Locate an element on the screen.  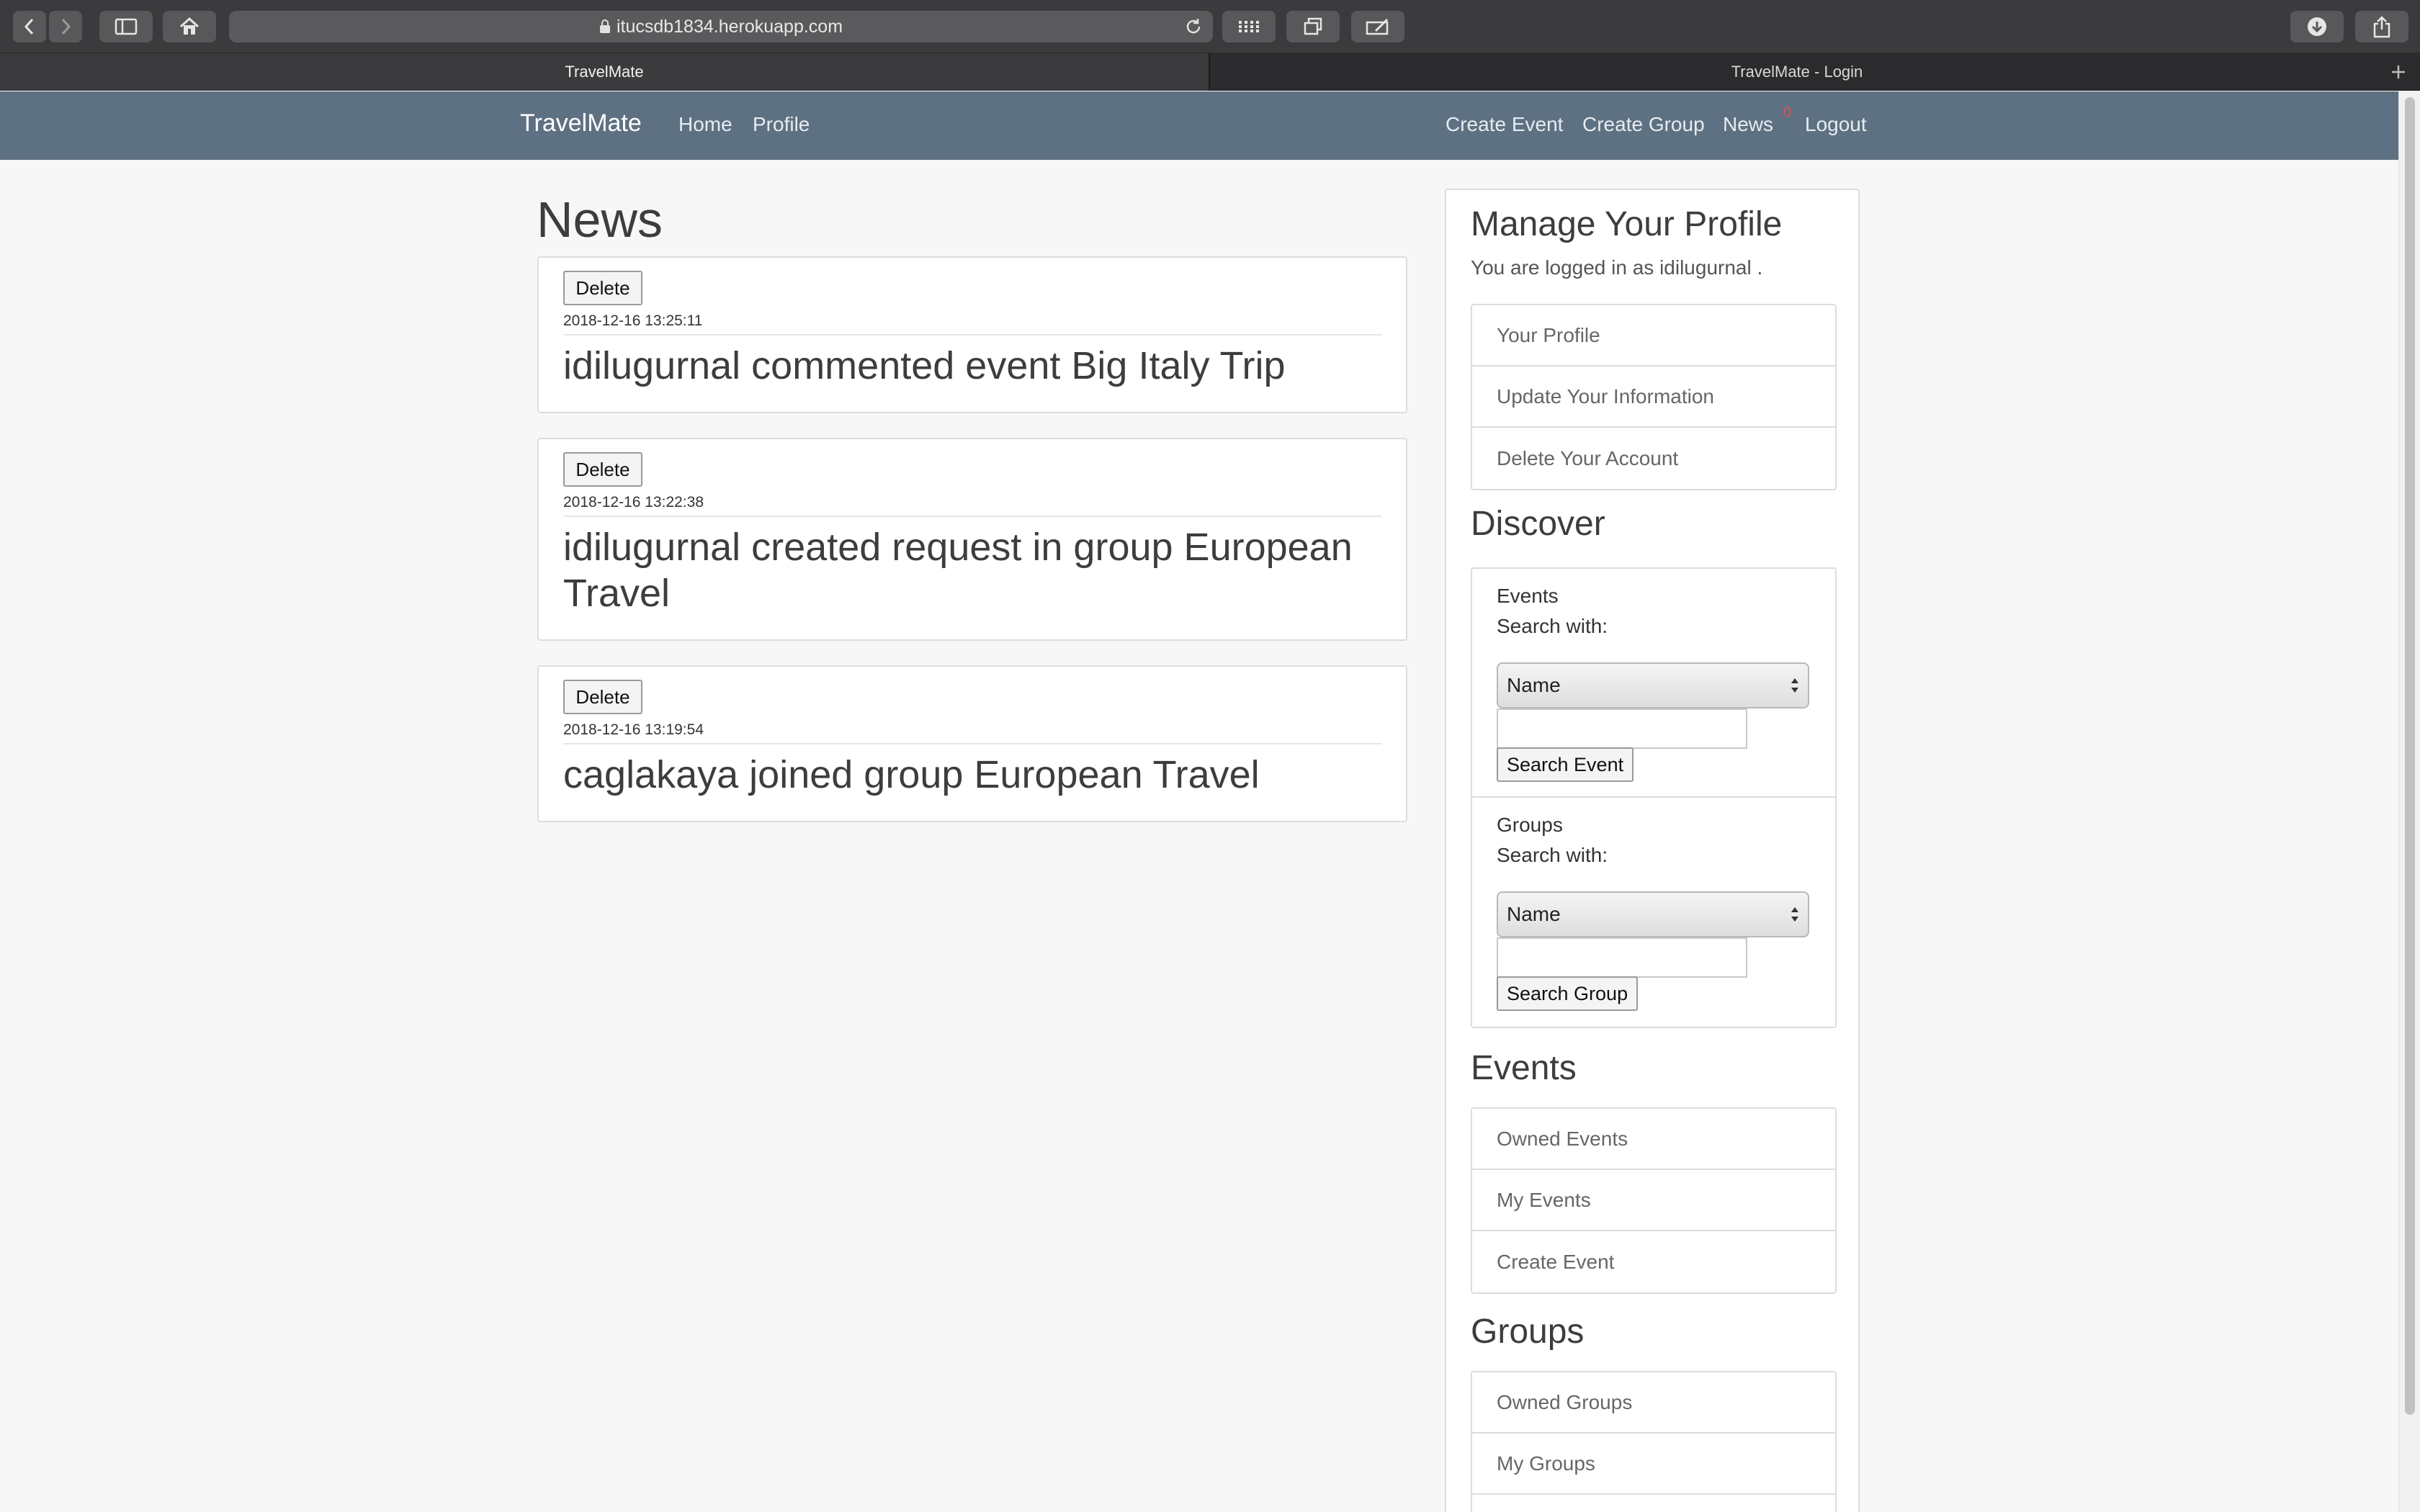
events-search-label: Events is located at coordinates (1528, 596).